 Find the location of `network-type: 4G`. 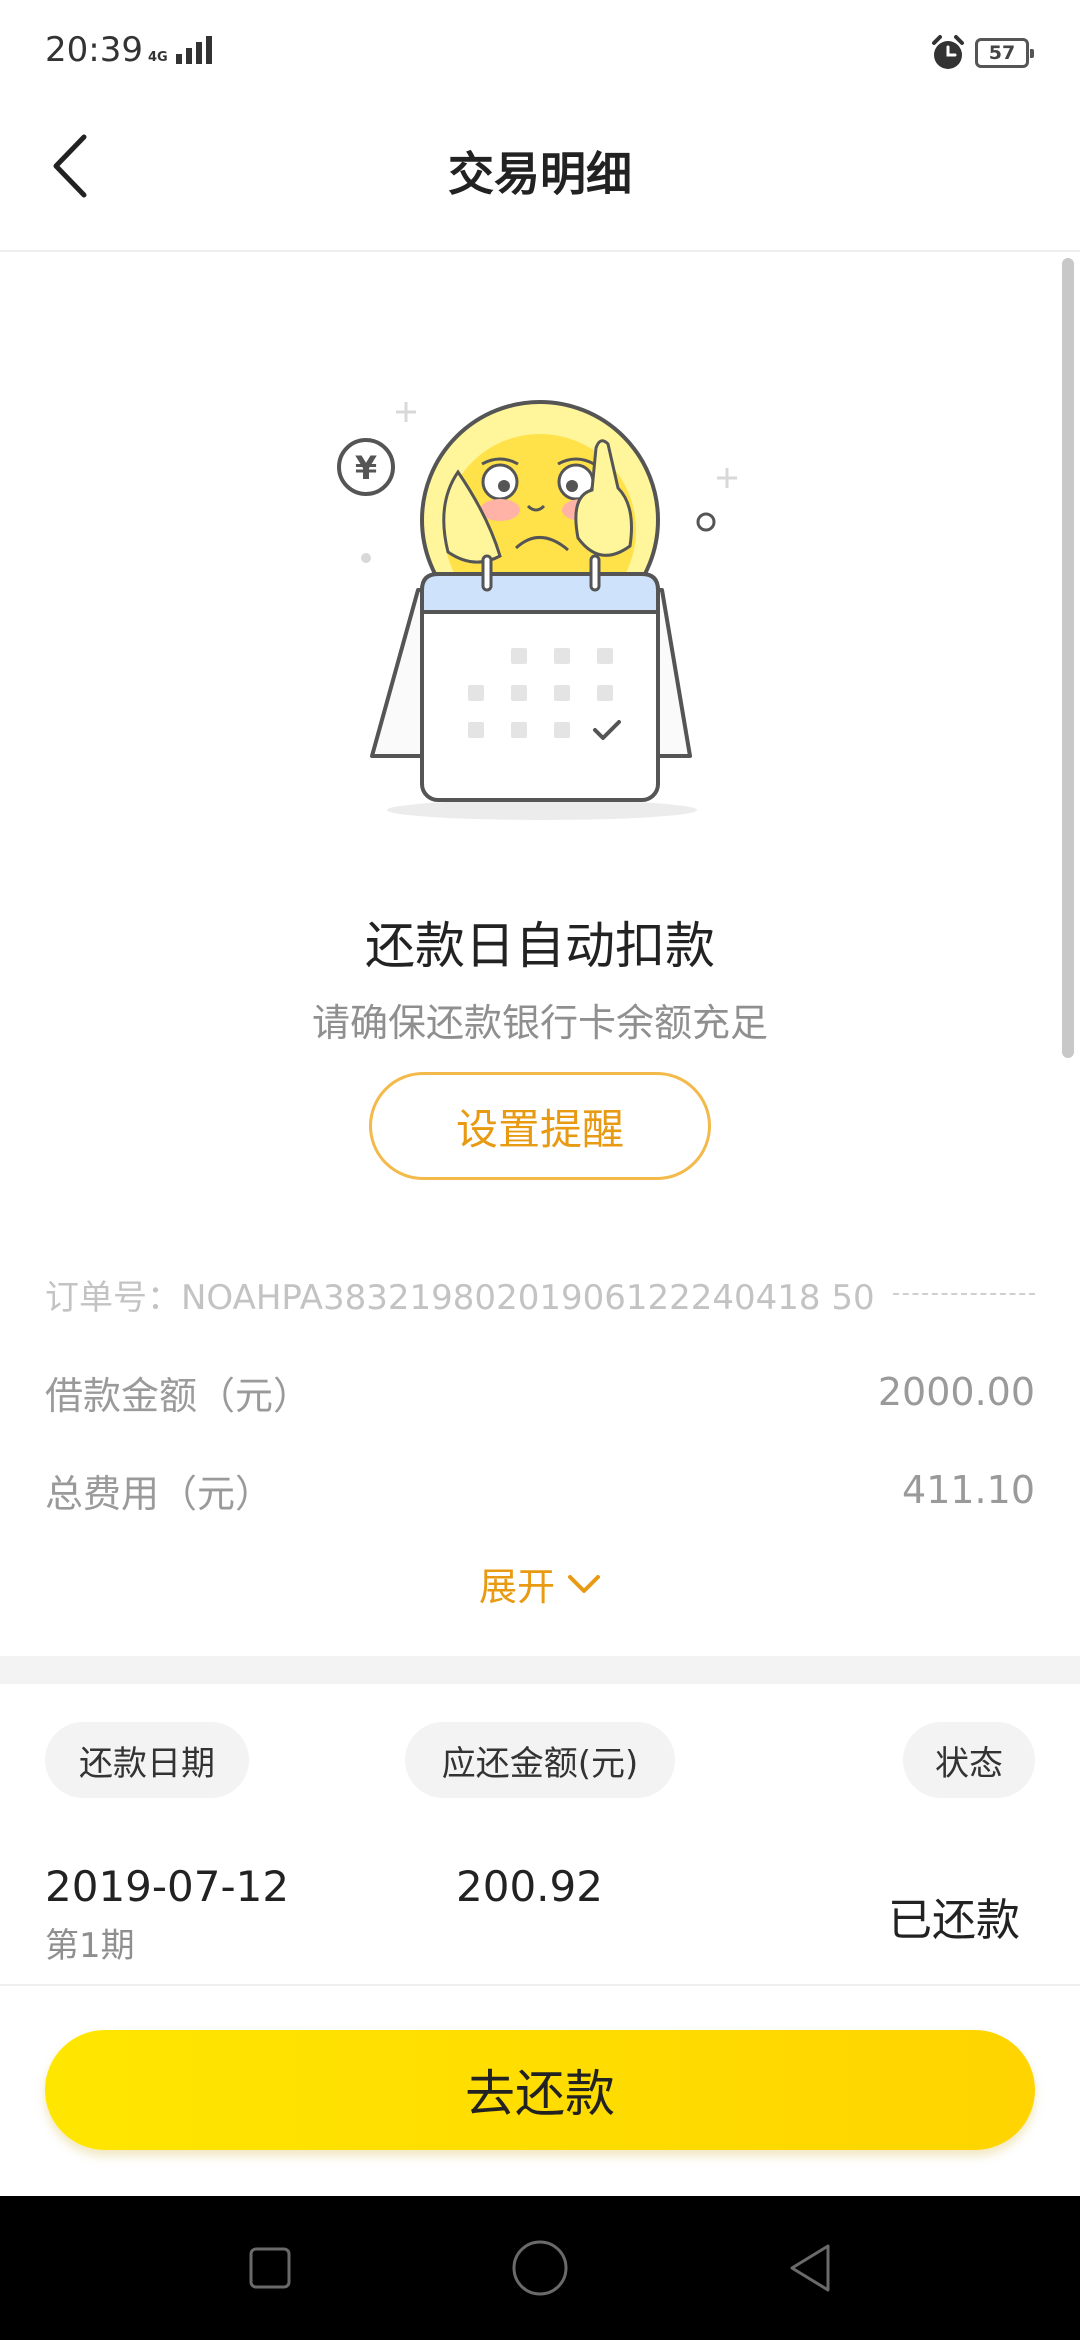

network-type: 4G is located at coordinates (158, 57).